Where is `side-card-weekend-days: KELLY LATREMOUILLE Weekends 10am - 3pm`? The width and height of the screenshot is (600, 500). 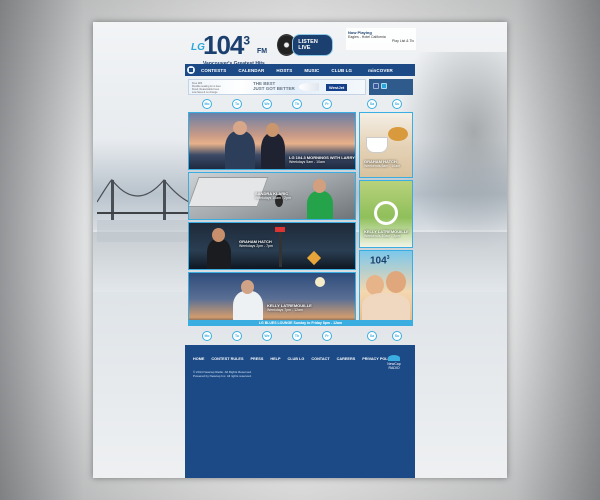
side-card-weekend-days: KELLY LATREMOUILLE Weekends 10am - 3pm is located at coordinates (386, 214).